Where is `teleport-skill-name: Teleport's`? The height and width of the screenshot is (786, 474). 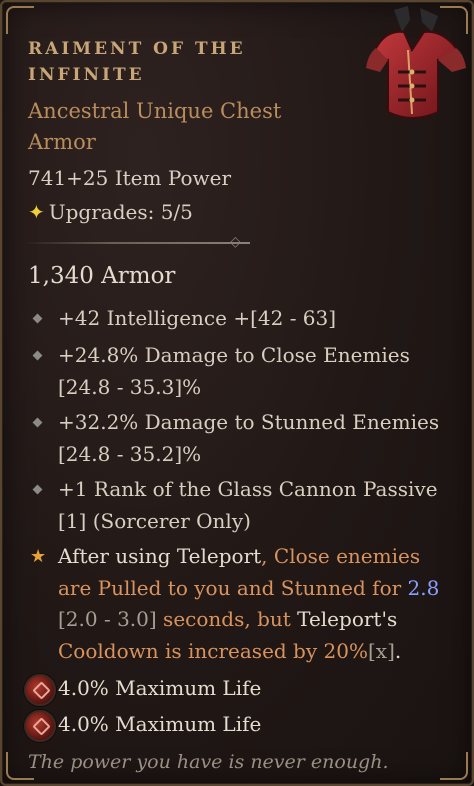 teleport-skill-name: Teleport's is located at coordinates (347, 619).